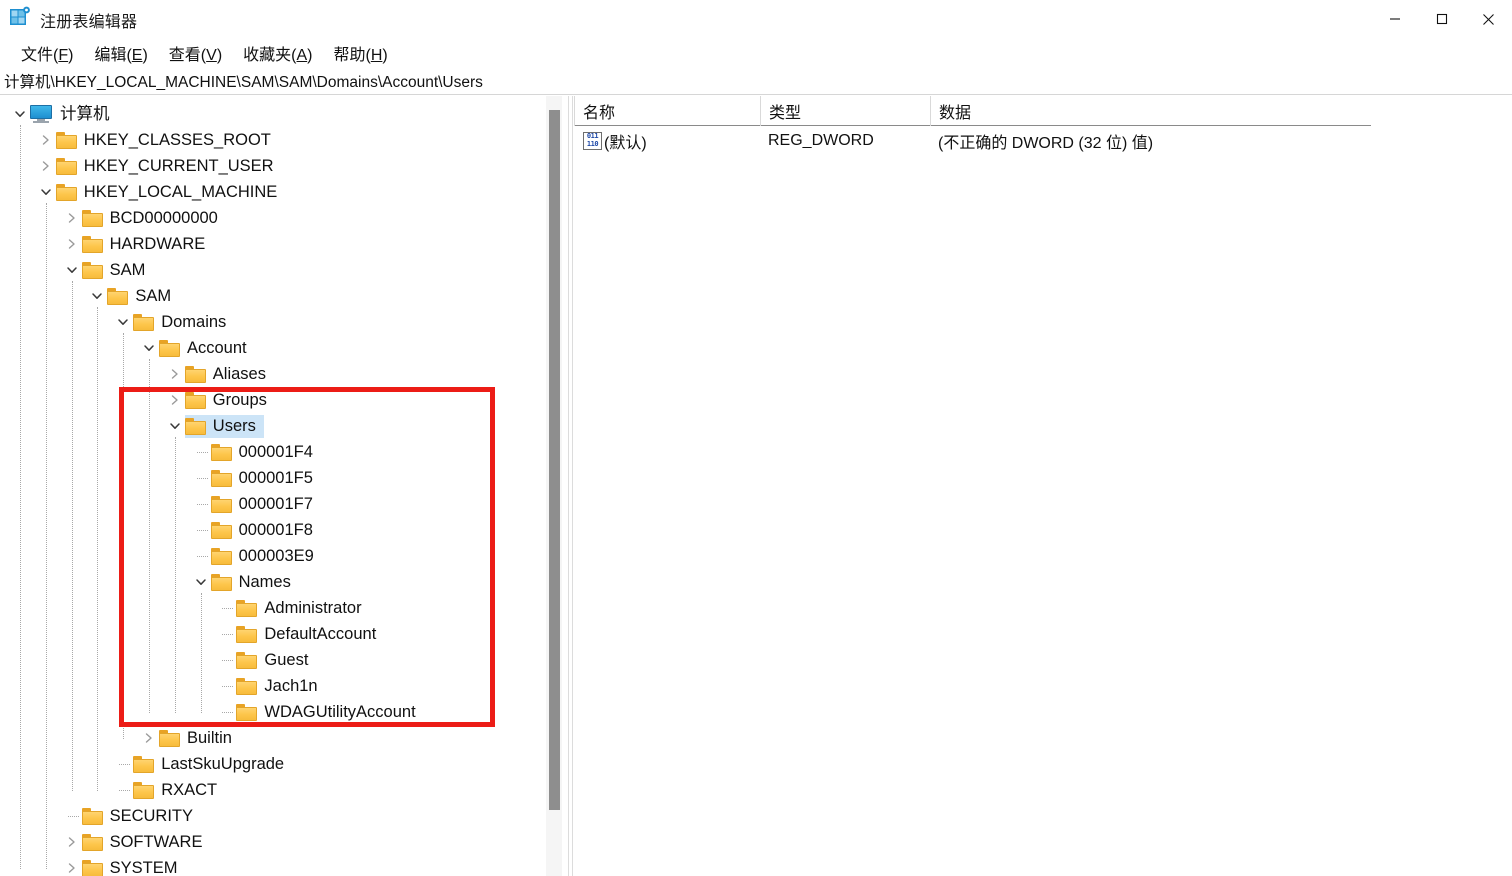 The width and height of the screenshot is (1512, 876). Describe the element at coordinates (255, 452) in the screenshot. I see `tree-item-000001f4: 000001F4` at that location.